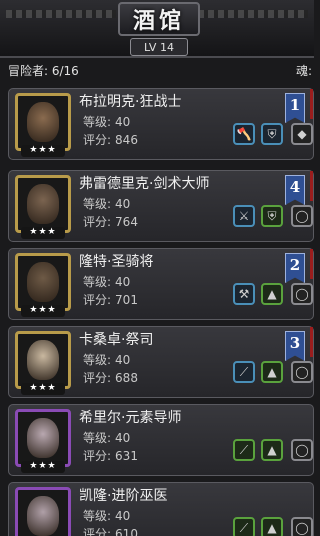  What do you see at coordinates (303, 71) in the screenshot?
I see `soul-currency-label: 魂:` at bounding box center [303, 71].